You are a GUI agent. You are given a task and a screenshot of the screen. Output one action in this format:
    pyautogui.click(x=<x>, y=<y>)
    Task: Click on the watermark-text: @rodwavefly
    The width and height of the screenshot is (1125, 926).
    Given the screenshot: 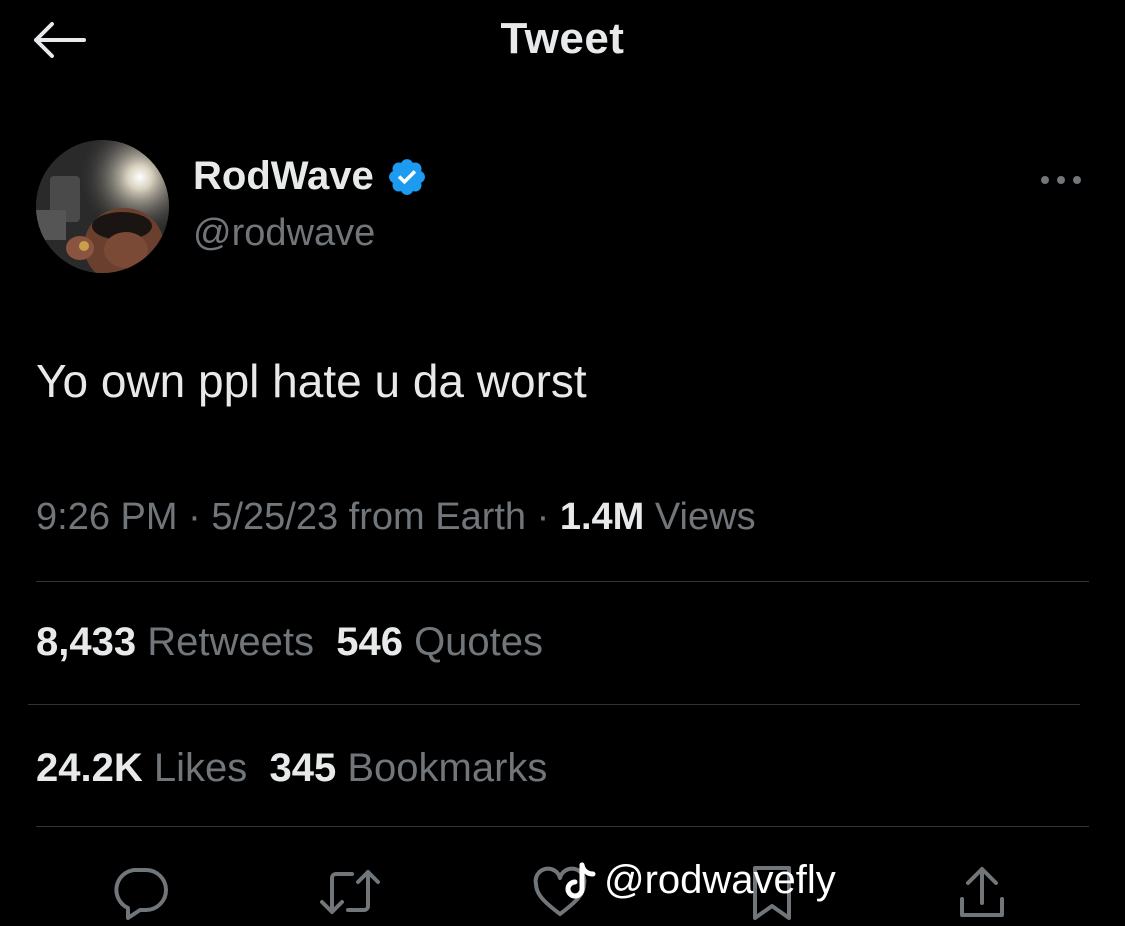 What is the action you would take?
    pyautogui.click(x=720, y=880)
    